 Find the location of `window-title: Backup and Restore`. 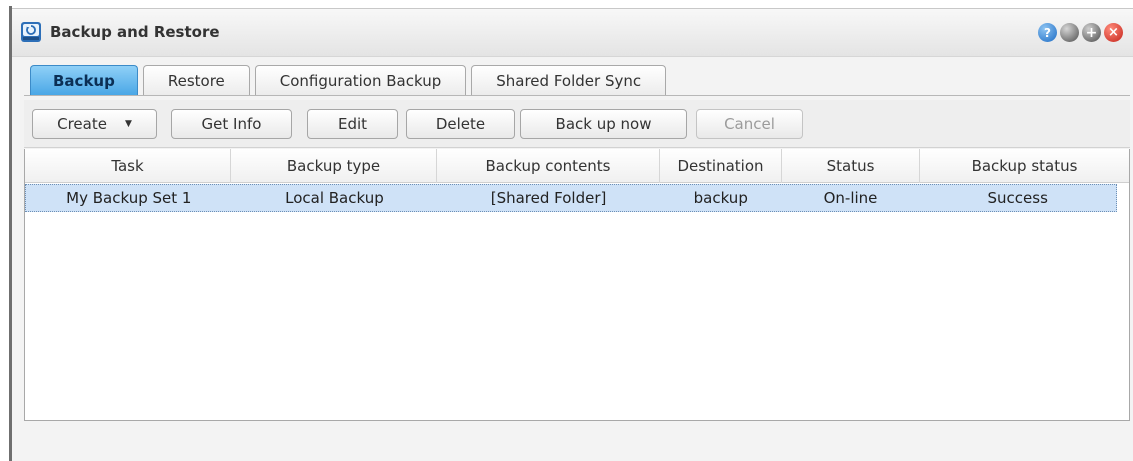

window-title: Backup and Restore is located at coordinates (135, 32).